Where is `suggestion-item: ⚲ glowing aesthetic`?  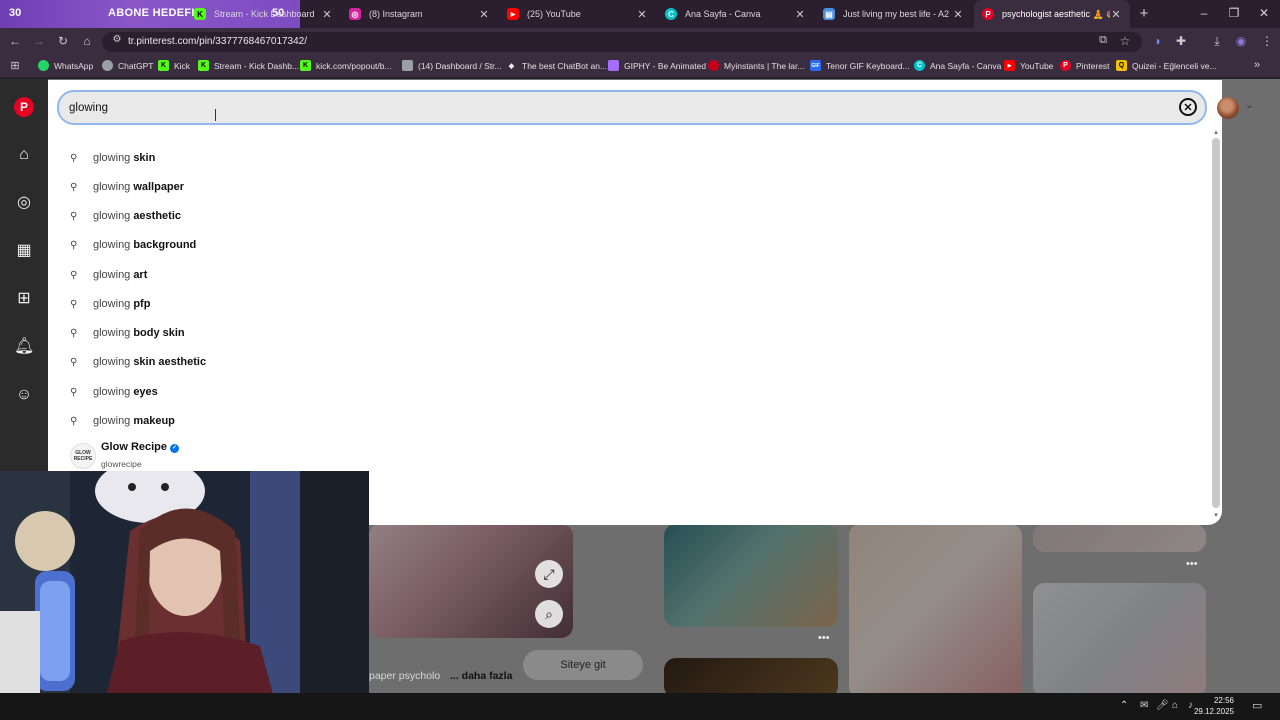
suggestion-item: ⚲ glowing aesthetic is located at coordinates (125, 216).